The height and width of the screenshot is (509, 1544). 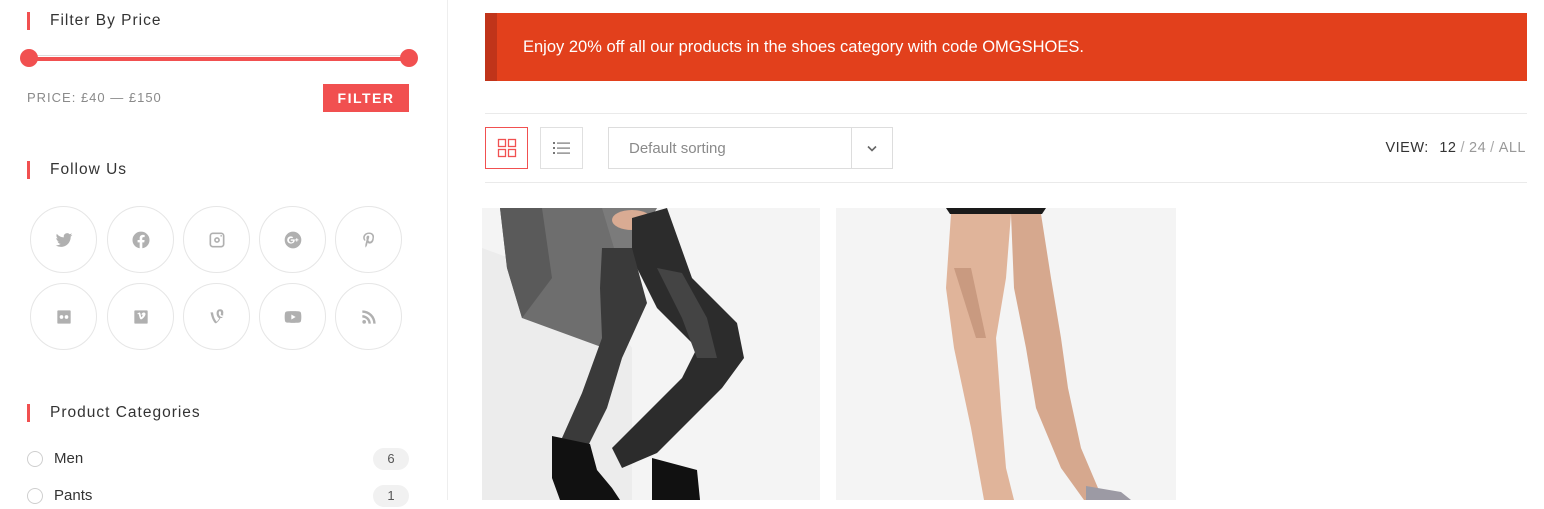 I want to click on sorting-value: Default sorting, so click(x=677, y=148).